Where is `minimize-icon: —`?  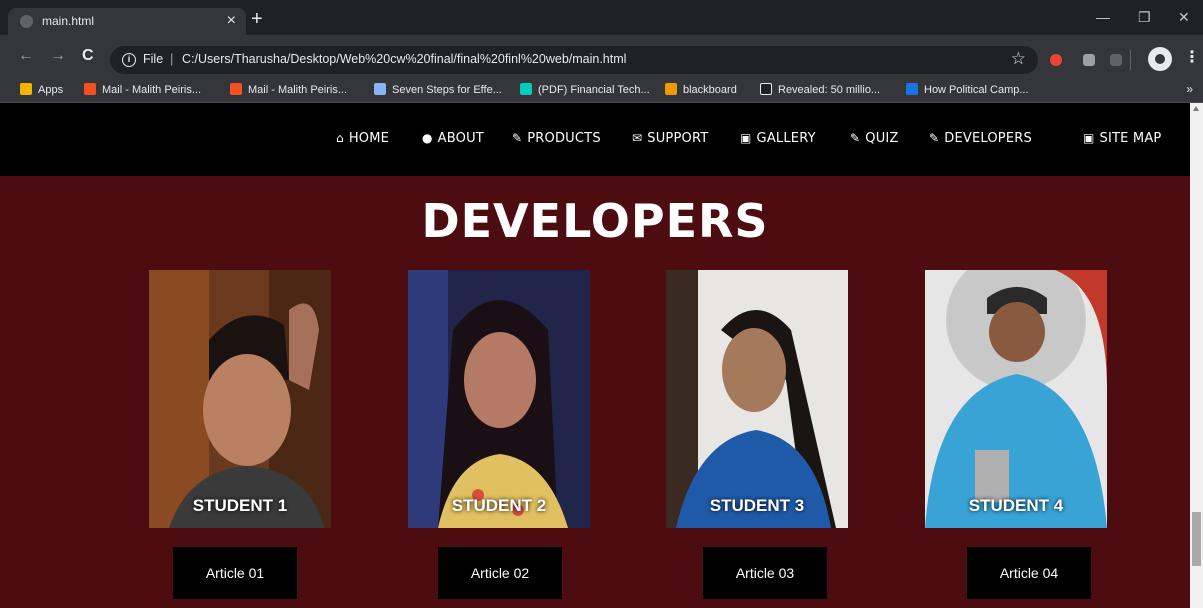 minimize-icon: — is located at coordinates (1103, 17).